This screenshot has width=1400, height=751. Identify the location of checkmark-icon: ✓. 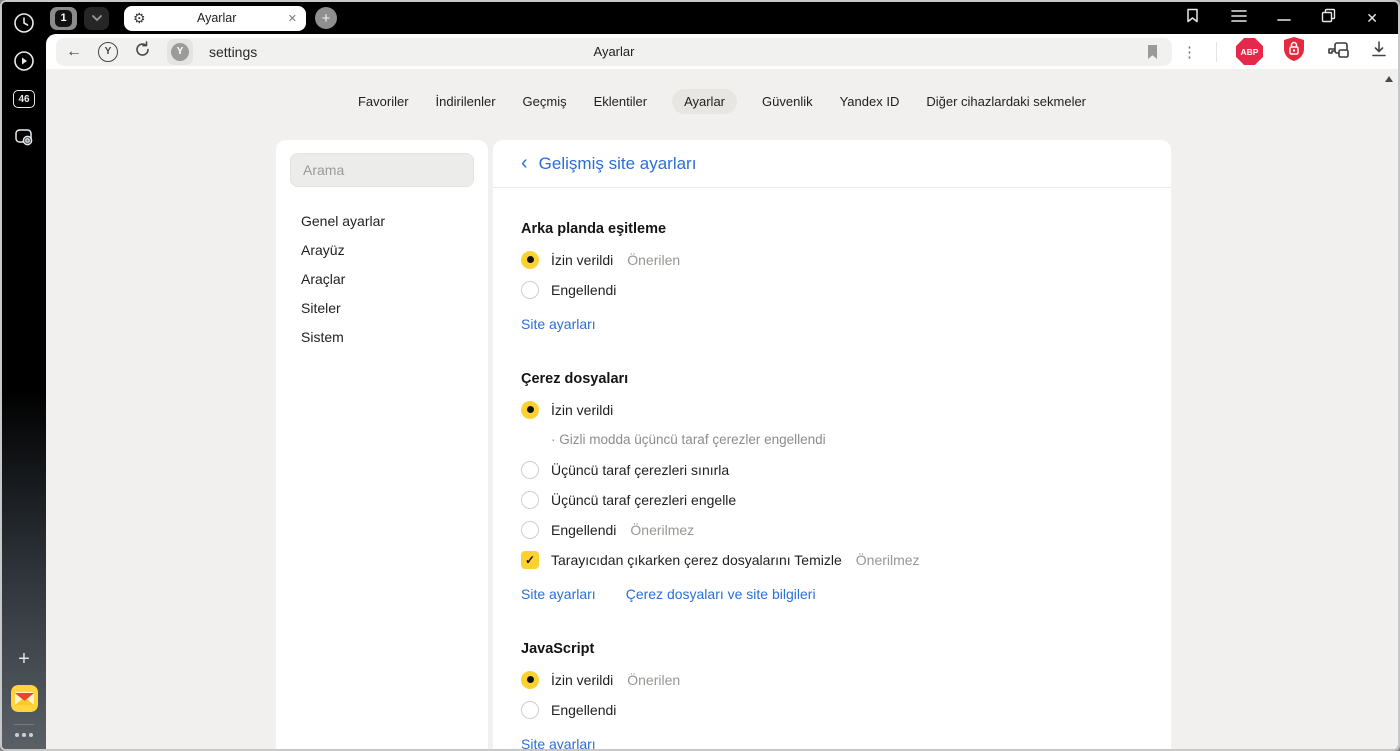
(530, 559).